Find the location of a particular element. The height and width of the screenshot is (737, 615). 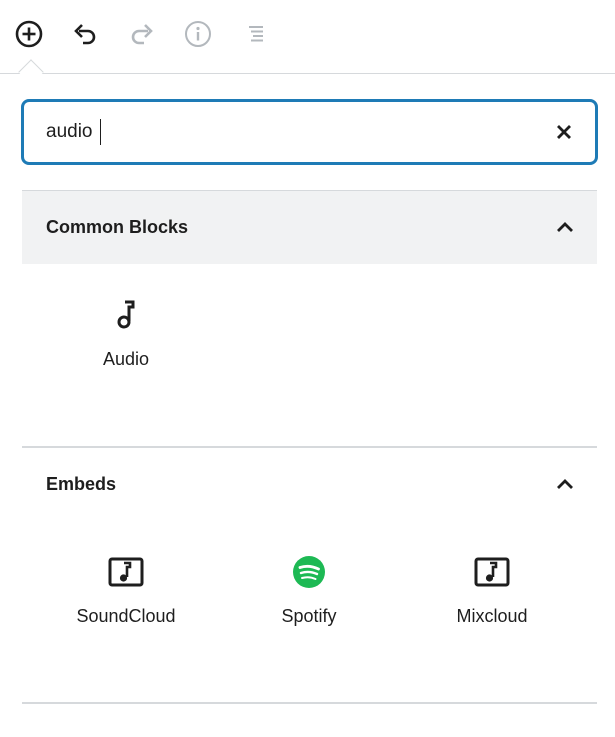

block-search-input is located at coordinates (286, 132).